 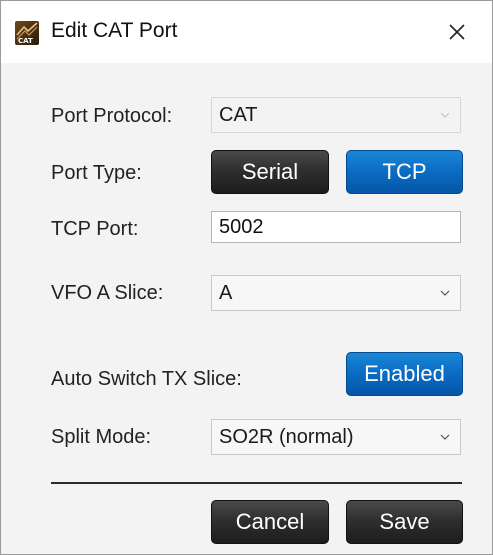 I want to click on vfo-a-slice-value: A, so click(x=226, y=293).